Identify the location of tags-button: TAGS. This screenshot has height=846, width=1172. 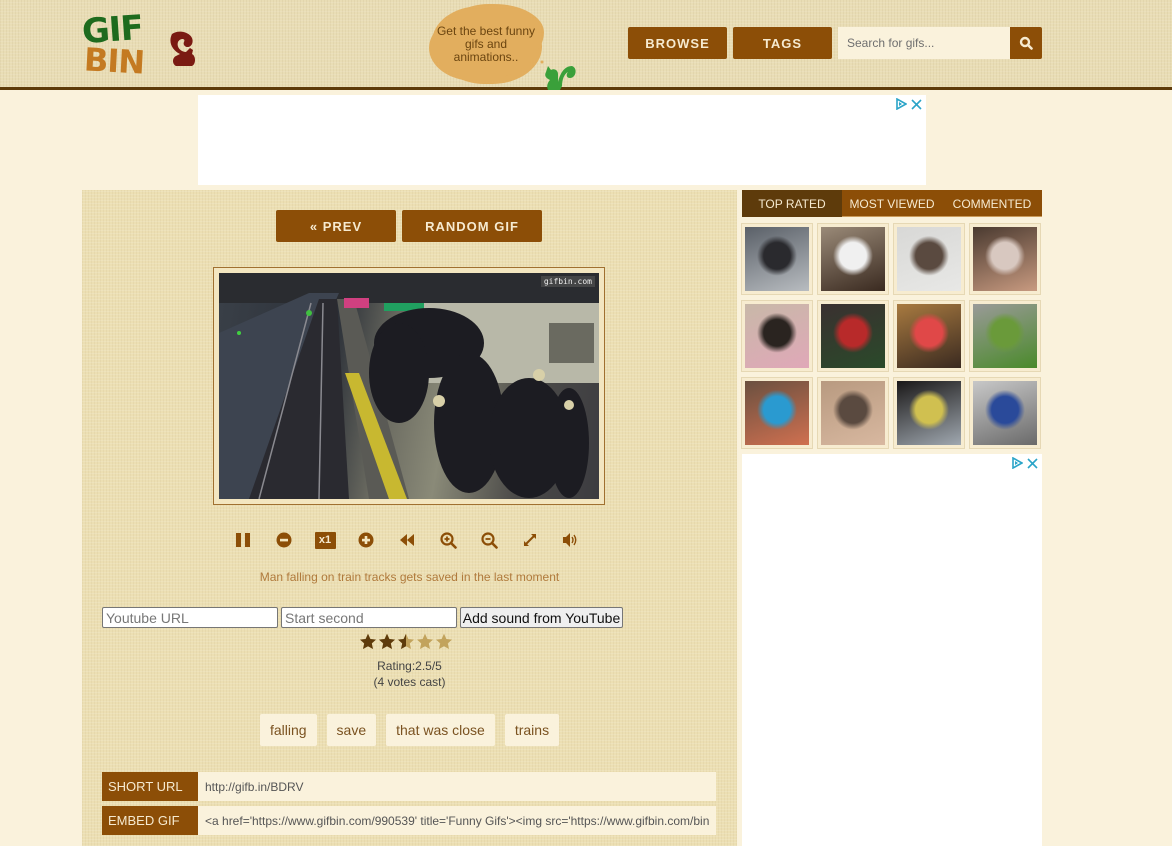
(782, 43).